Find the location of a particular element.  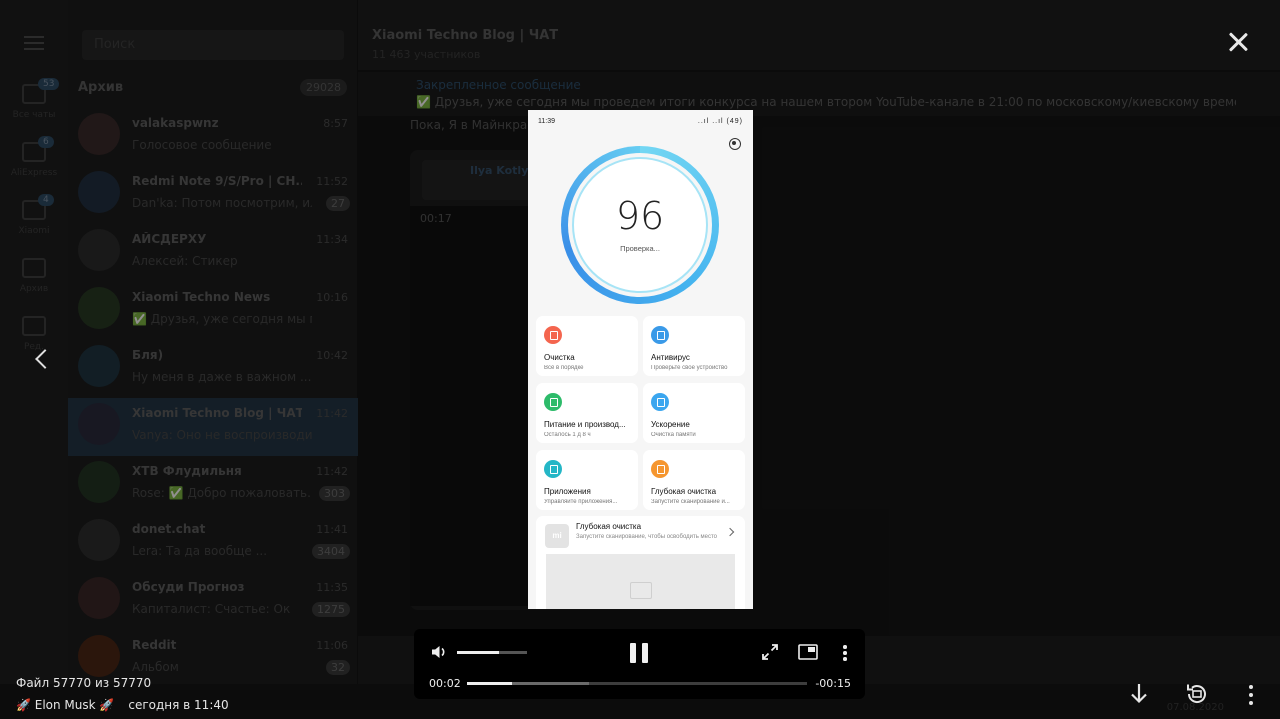

signal-indicators: ..ıl ..ıl (49) is located at coordinates (720, 121).